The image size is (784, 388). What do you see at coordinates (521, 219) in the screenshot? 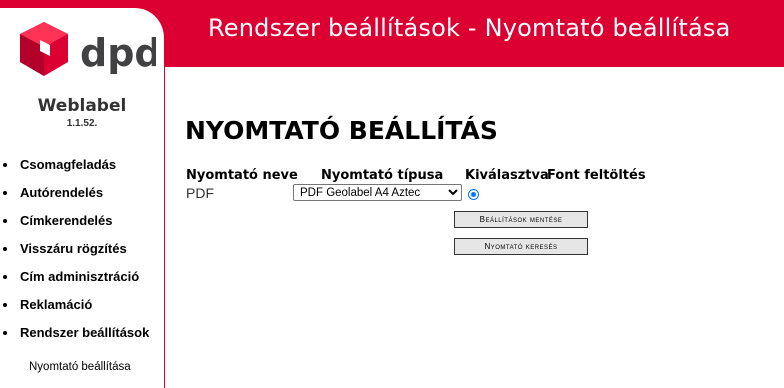
I see `save-settings-button: Beállítások mentése` at bounding box center [521, 219].